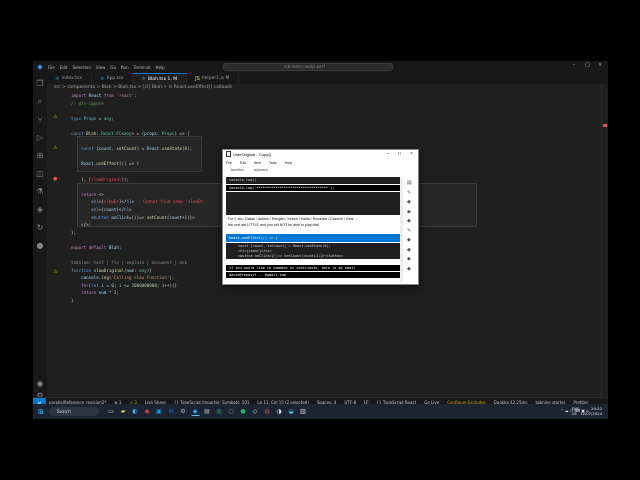  Describe the element at coordinates (288, 163) in the screenshot. I see `copyq-menu-item: Help` at that location.